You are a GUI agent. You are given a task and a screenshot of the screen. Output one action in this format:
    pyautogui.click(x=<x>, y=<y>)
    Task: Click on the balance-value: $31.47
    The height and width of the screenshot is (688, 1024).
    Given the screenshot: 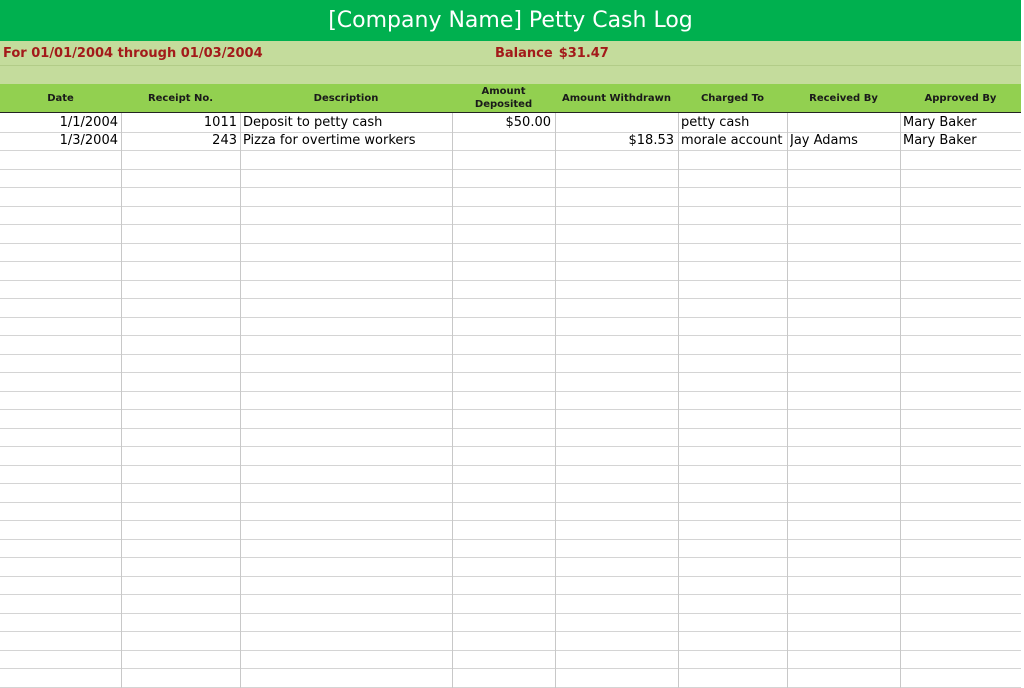 What is the action you would take?
    pyautogui.click(x=583, y=53)
    